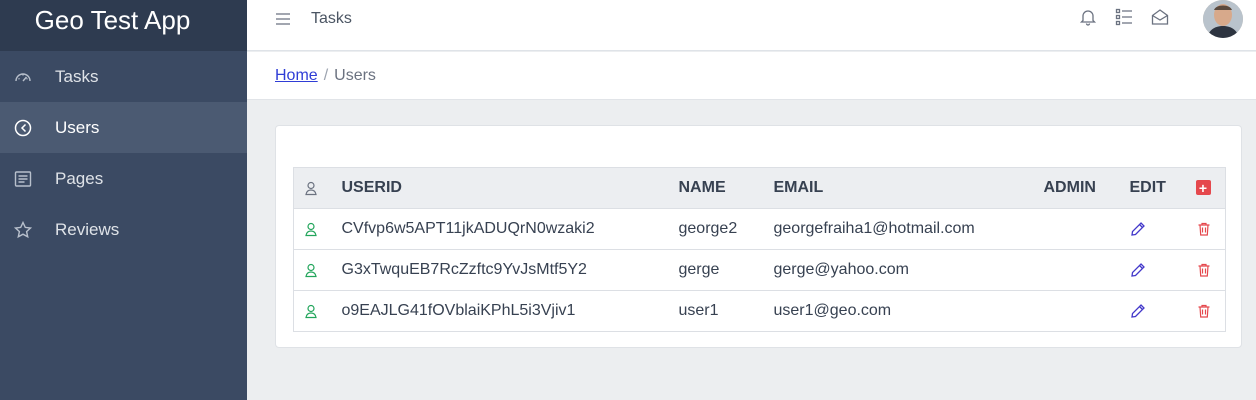  I want to click on breadcrumb-bar: Home / Users, so click(751, 76).